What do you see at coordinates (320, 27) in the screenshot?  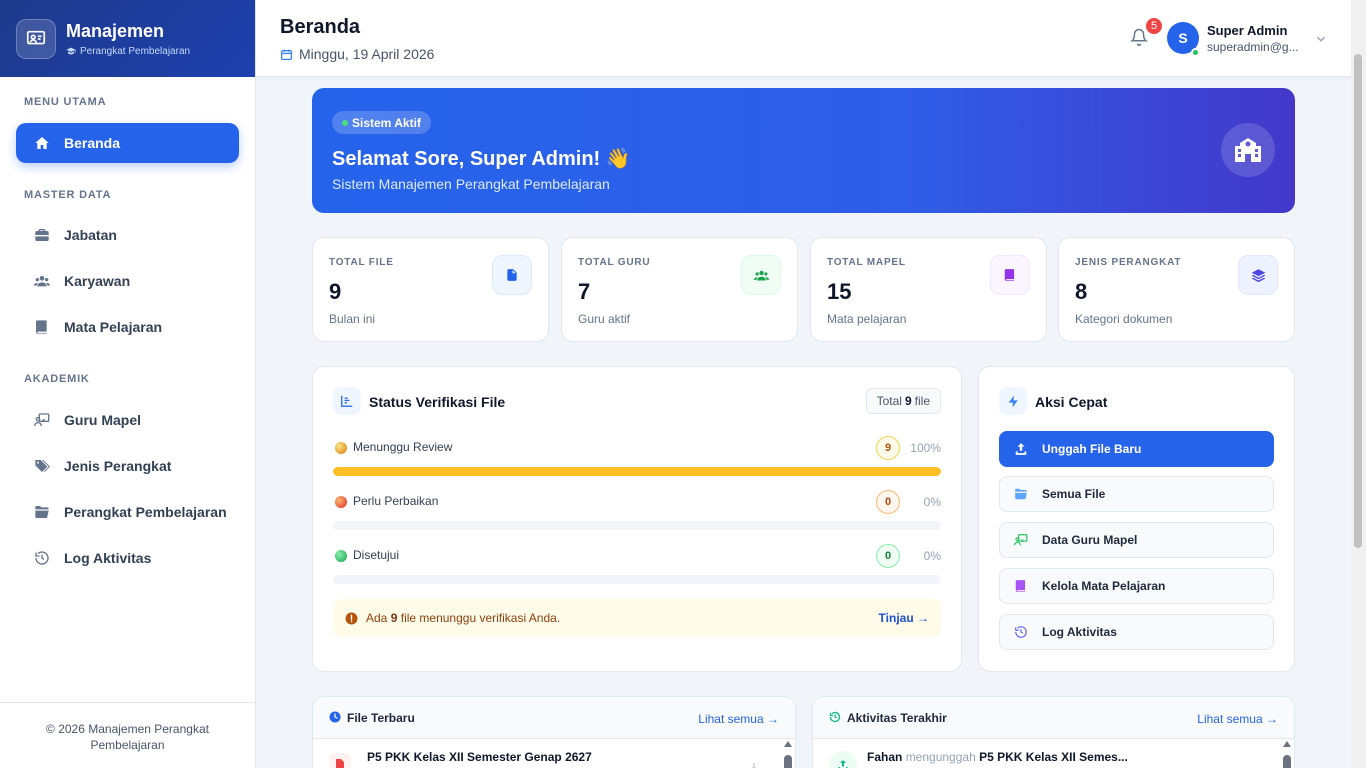 I see `page-title: Beranda` at bounding box center [320, 27].